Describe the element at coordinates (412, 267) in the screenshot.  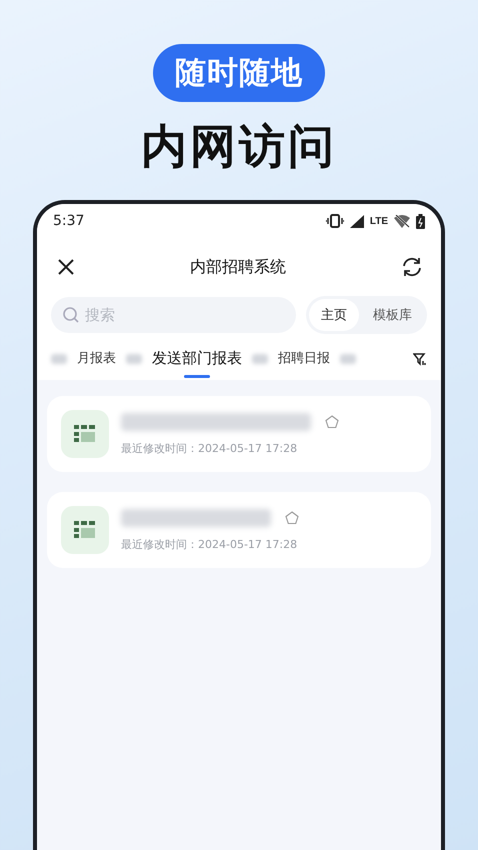
I see `refresh-icon` at that location.